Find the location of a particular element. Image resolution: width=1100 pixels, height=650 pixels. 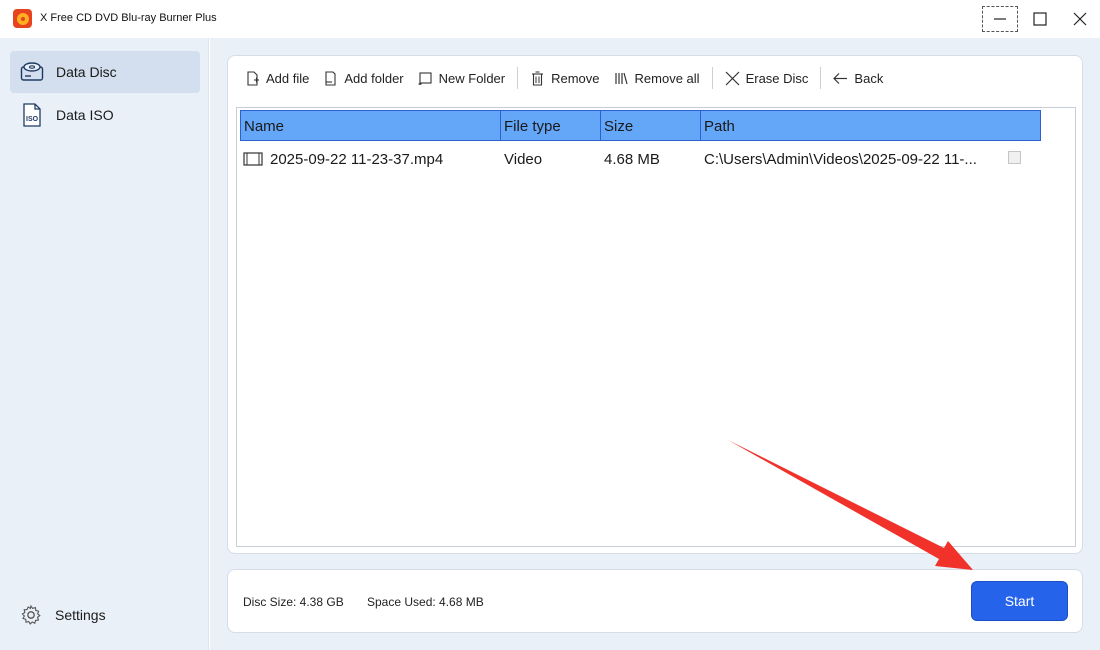

sidebar-item-label: Data ISO is located at coordinates (85, 115).